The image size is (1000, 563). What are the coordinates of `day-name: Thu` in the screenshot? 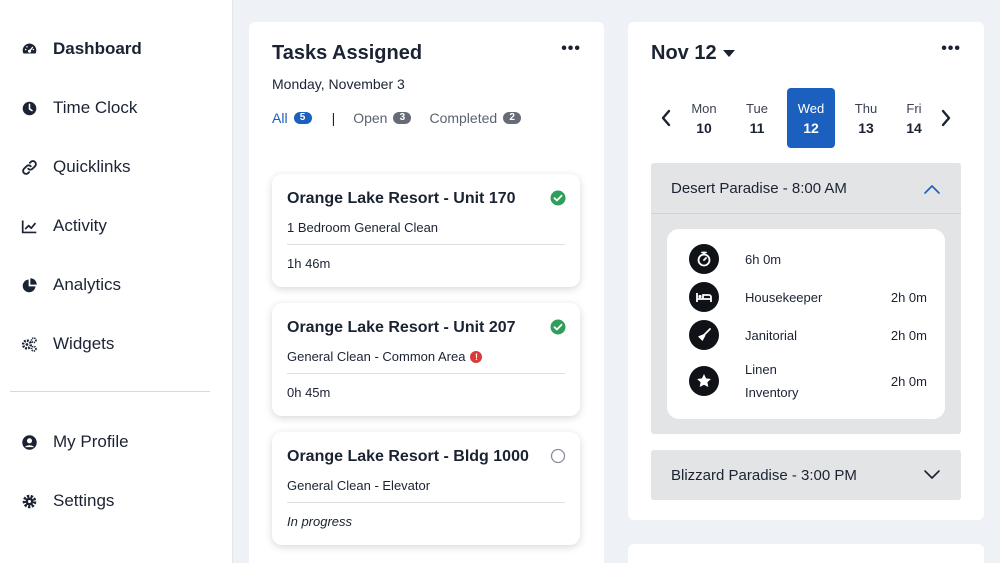 It's located at (866, 108).